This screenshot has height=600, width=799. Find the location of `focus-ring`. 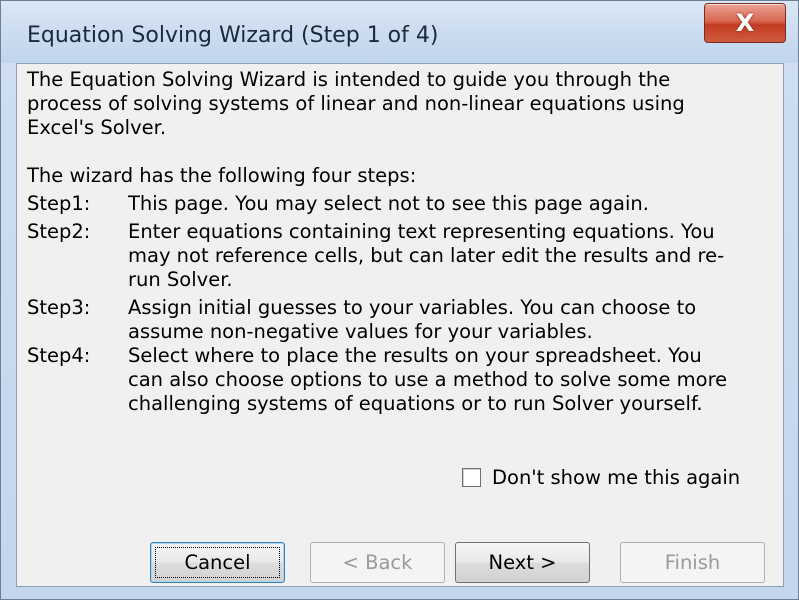

focus-ring is located at coordinates (217, 562).